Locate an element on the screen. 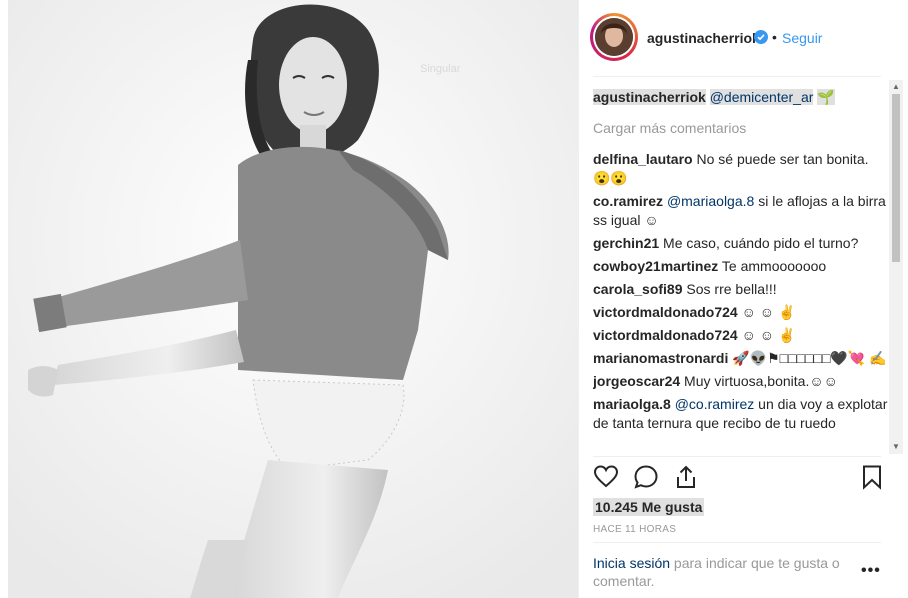 The image size is (908, 598). comment-icon is located at coordinates (646, 477).